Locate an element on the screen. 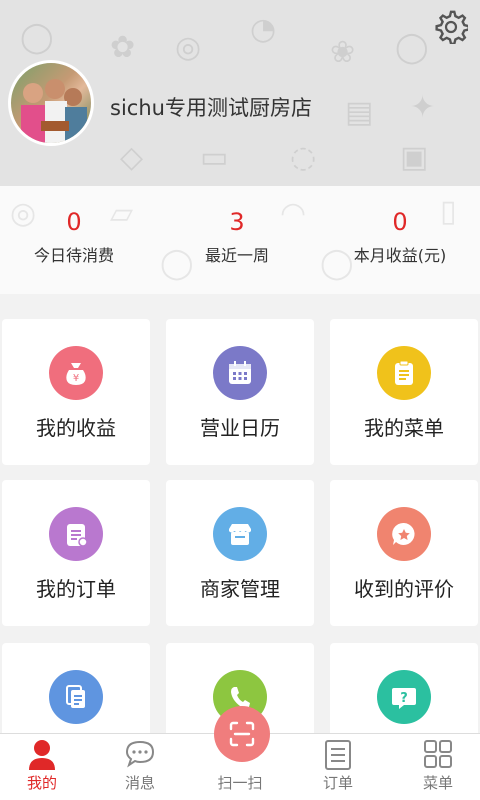 The width and height of the screenshot is (480, 800). stat-value: 3 is located at coordinates (237, 222).